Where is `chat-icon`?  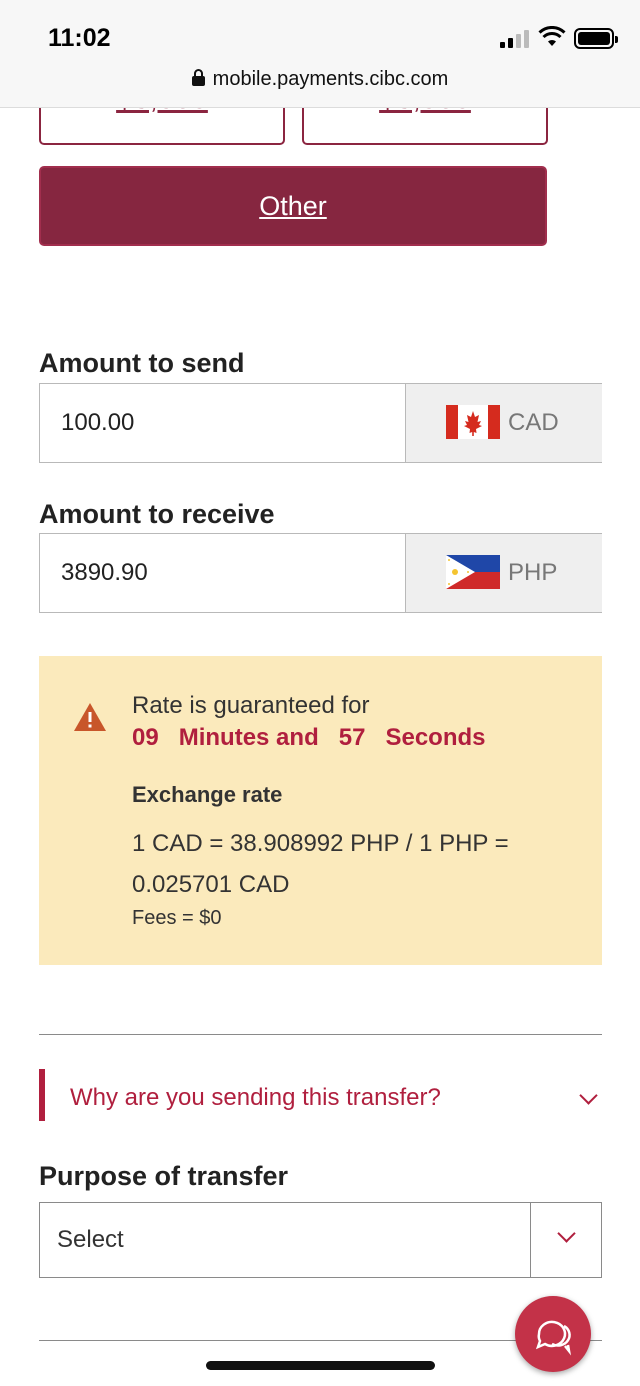
chat-icon is located at coordinates (553, 1338).